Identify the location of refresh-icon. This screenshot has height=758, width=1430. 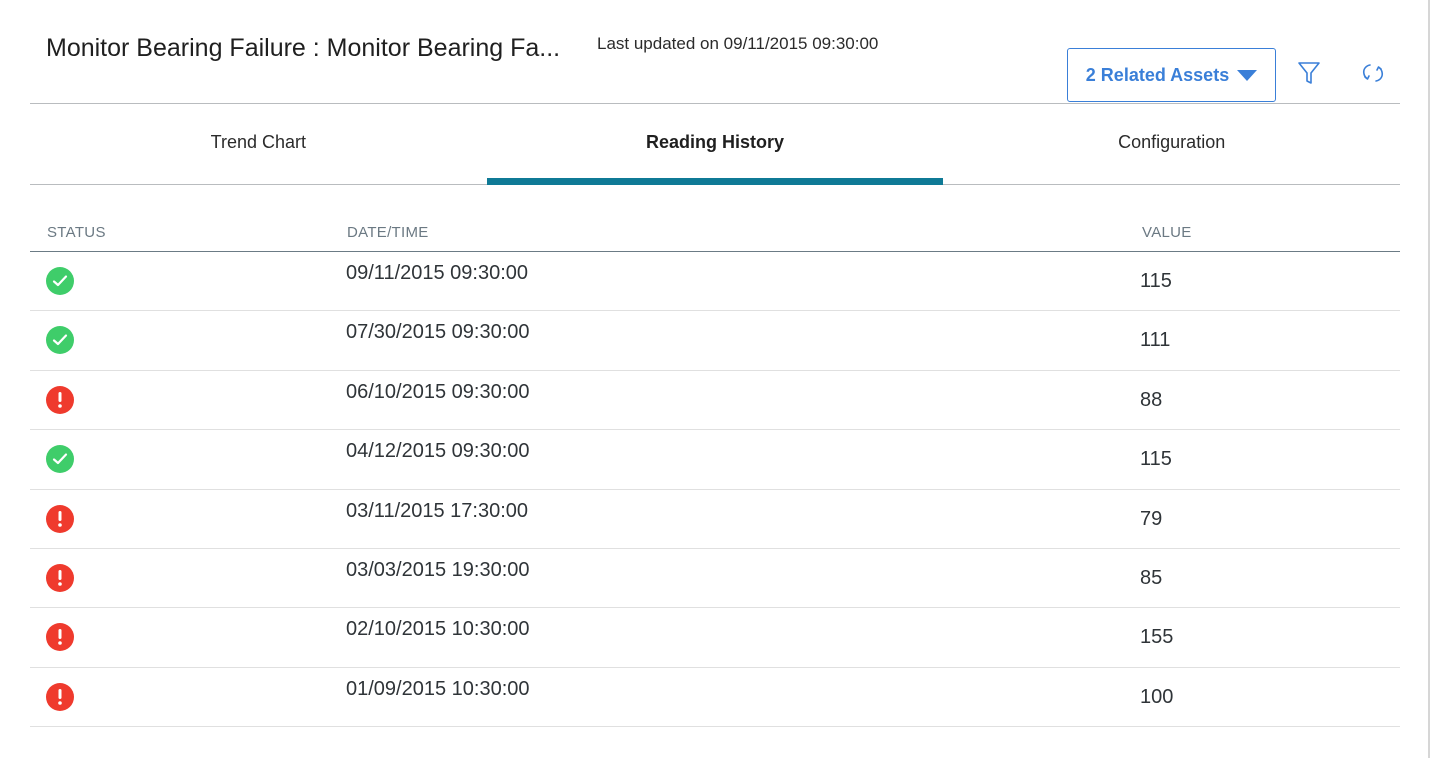
(1373, 73).